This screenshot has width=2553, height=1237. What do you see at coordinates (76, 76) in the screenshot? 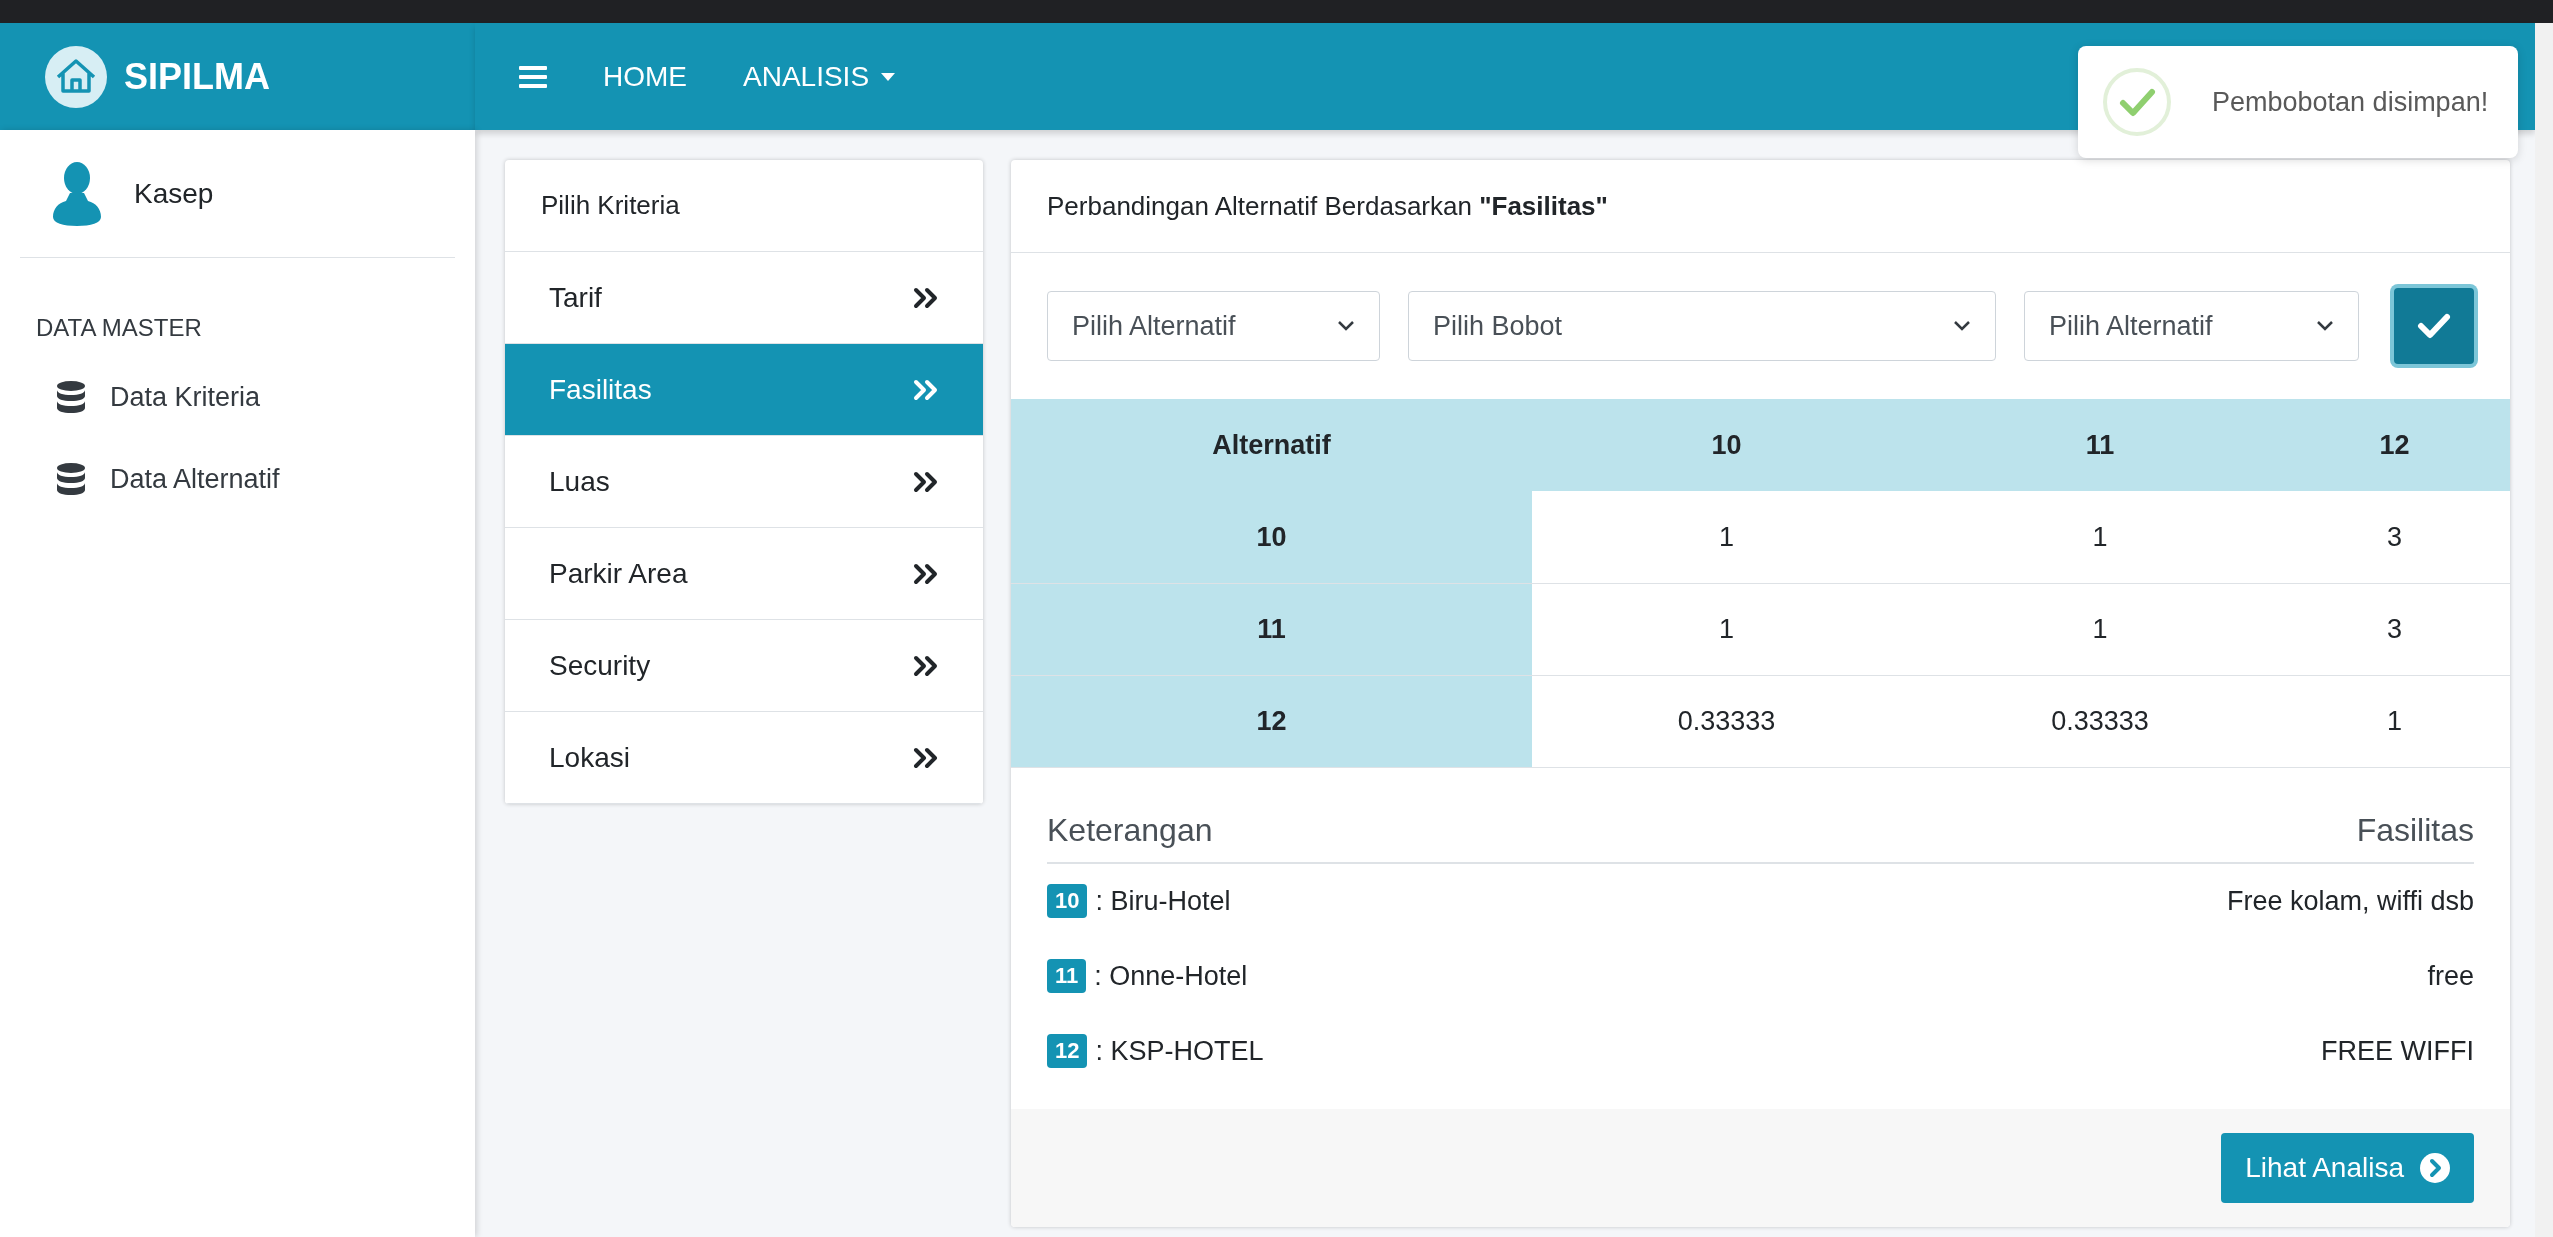
I see `house-logo-icon` at bounding box center [76, 76].